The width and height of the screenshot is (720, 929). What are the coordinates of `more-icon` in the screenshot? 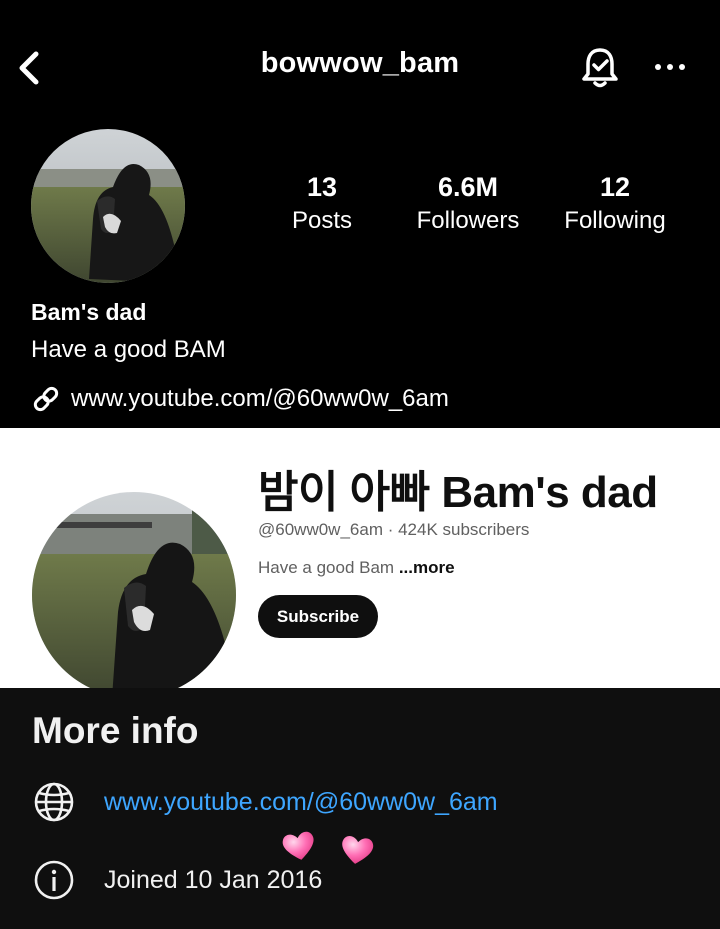 It's located at (670, 65).